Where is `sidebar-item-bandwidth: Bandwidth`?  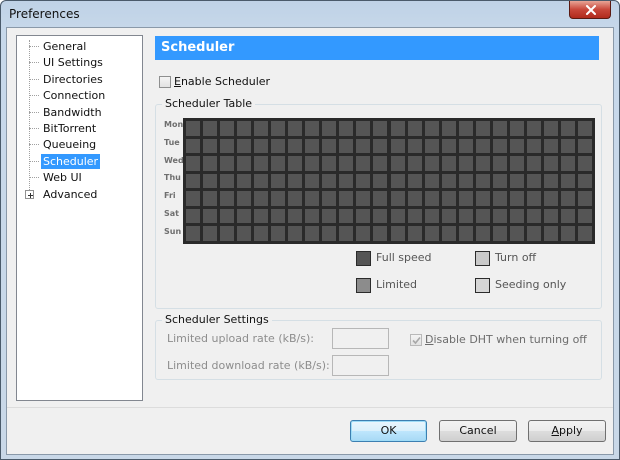
sidebar-item-bandwidth: Bandwidth is located at coordinates (72, 112).